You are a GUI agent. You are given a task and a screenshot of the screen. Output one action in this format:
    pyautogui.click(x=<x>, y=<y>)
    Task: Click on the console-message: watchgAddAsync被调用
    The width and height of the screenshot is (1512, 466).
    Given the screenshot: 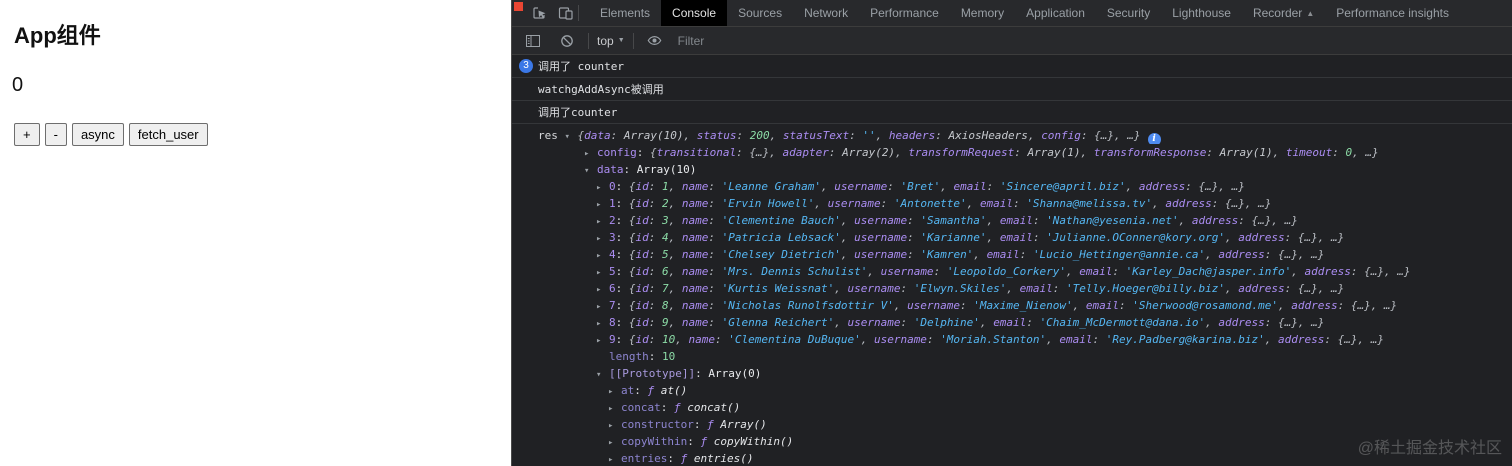 What is the action you would take?
    pyautogui.click(x=1012, y=89)
    